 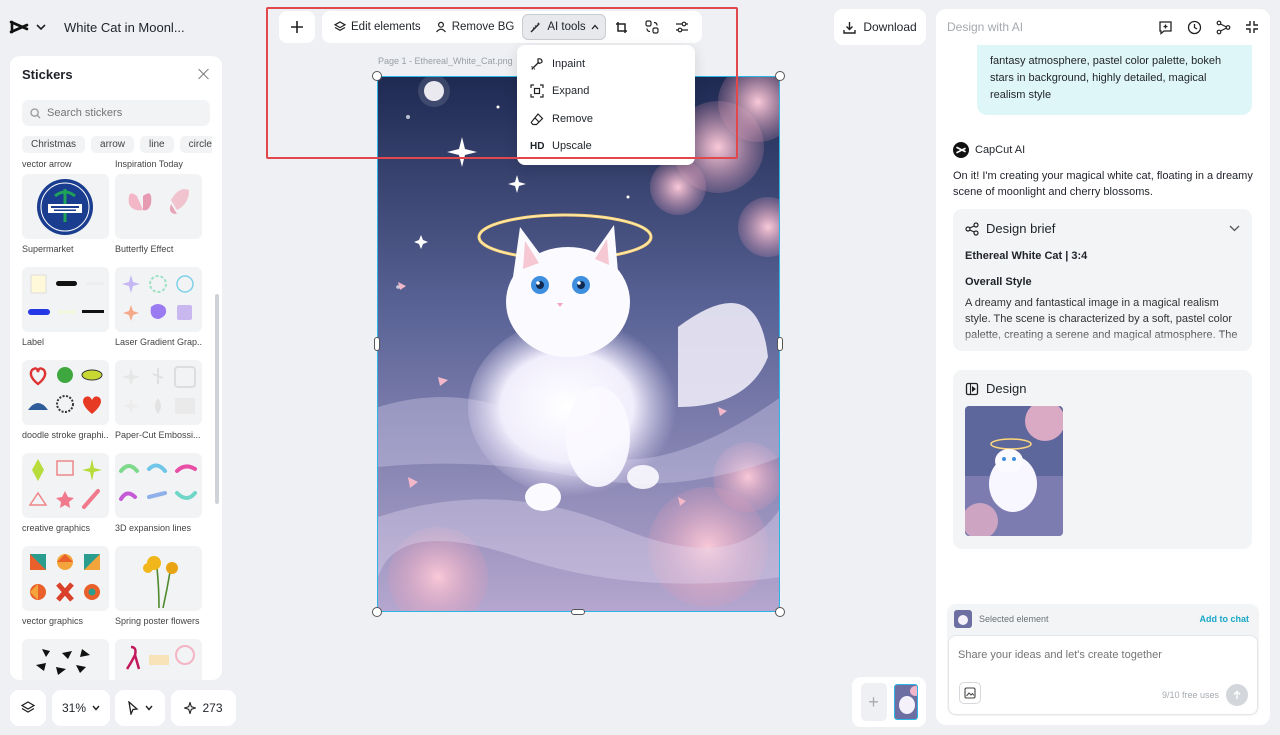 What do you see at coordinates (140, 708) in the screenshot?
I see `pointer-tool-dropdown` at bounding box center [140, 708].